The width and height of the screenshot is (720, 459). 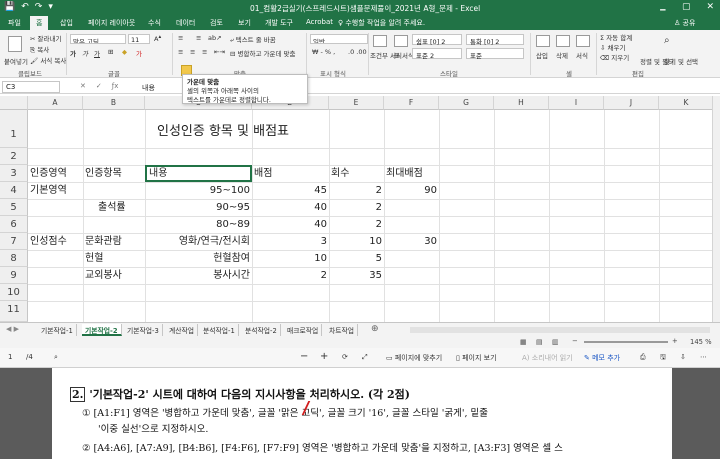 What do you see at coordinates (404, 173) in the screenshot?
I see `header-cell-max: 최대배점` at bounding box center [404, 173].